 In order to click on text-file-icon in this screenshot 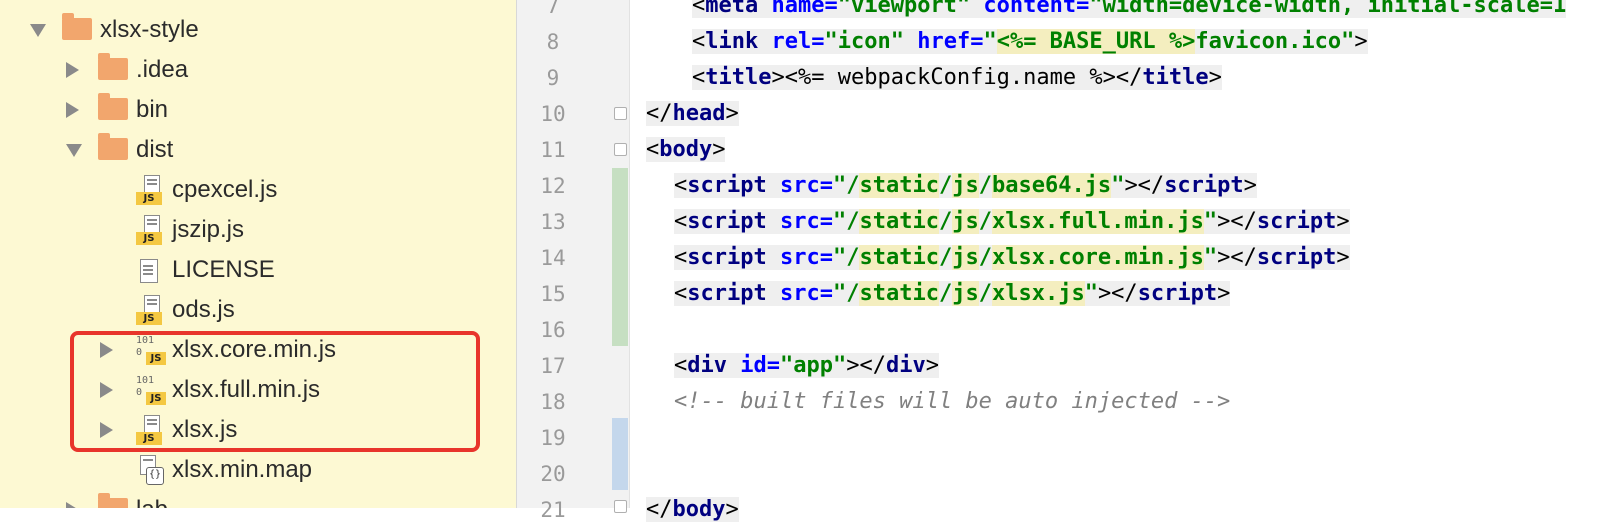, I will do `click(151, 270)`.